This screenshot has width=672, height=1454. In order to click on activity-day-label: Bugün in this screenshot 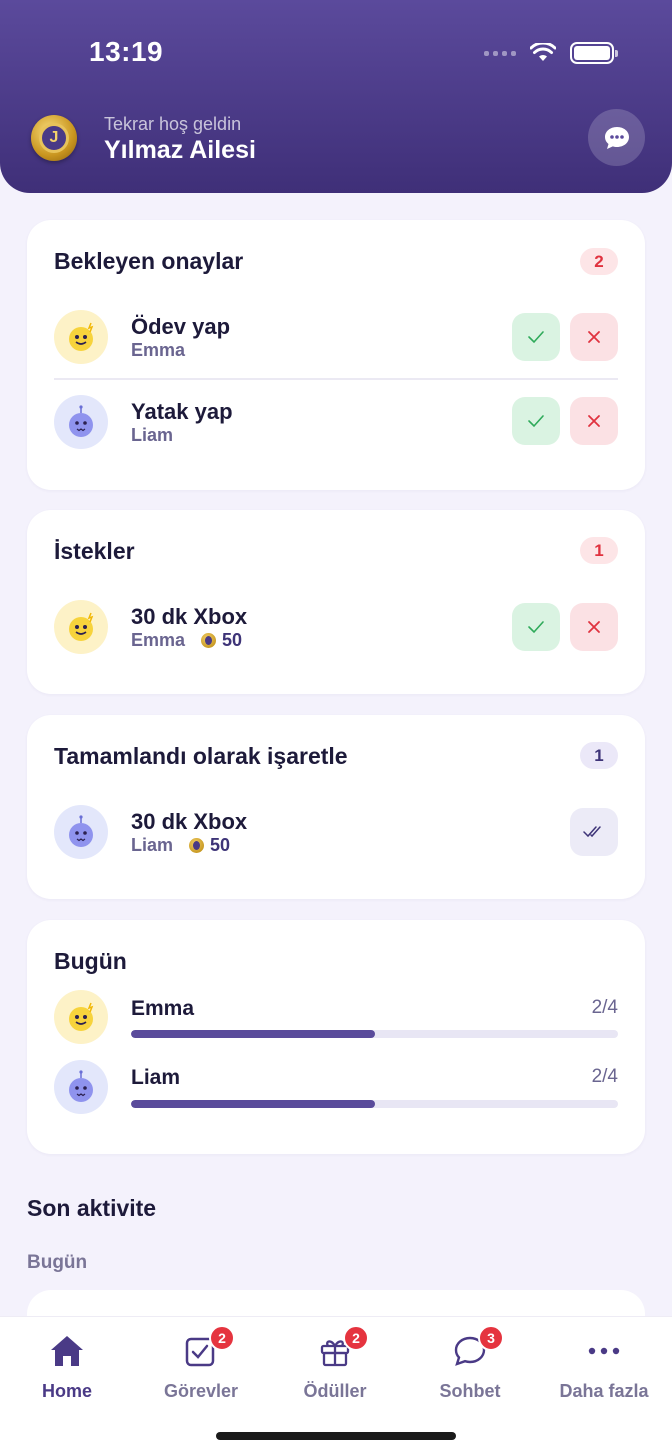, I will do `click(57, 1262)`.